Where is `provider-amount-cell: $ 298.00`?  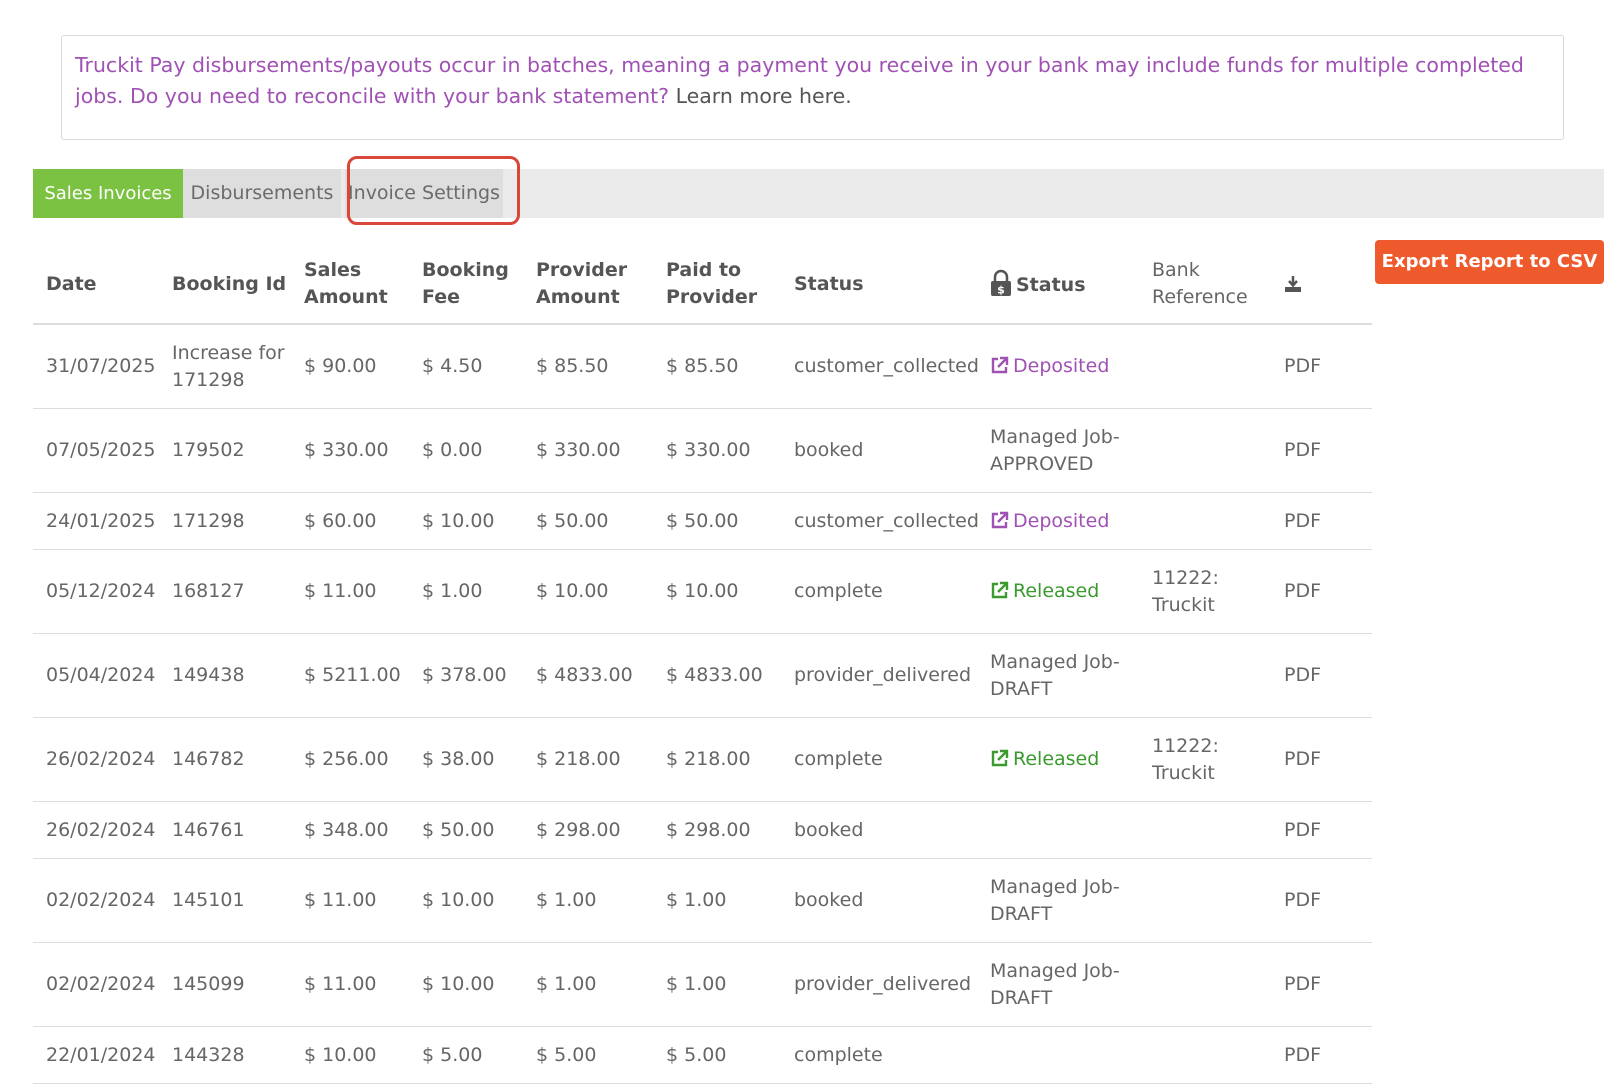 provider-amount-cell: $ 298.00 is located at coordinates (588, 830).